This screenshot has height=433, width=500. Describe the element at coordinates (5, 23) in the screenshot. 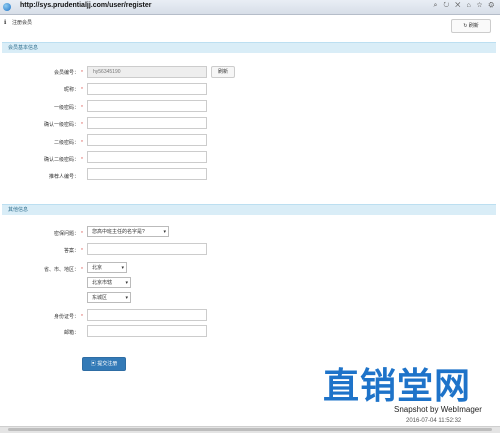

I see `info-icon: ℹ` at that location.